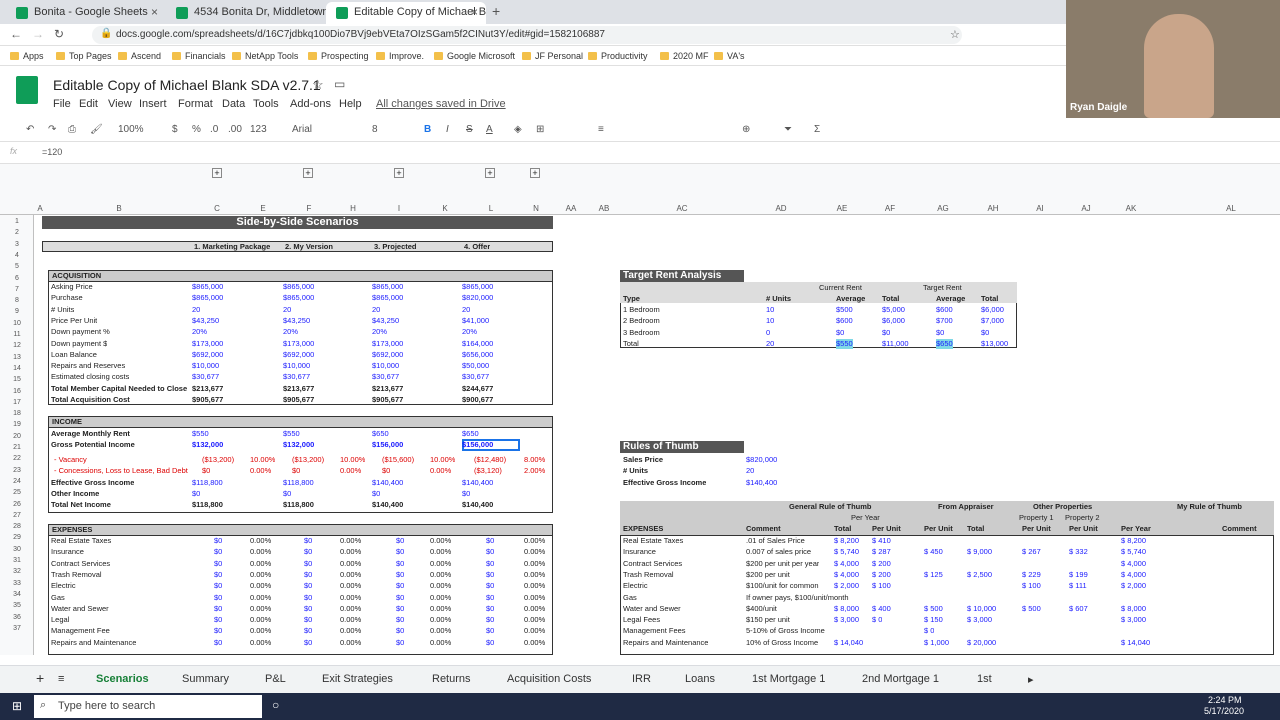  What do you see at coordinates (518, 129) in the screenshot?
I see `fill-color-icon: ◈` at bounding box center [518, 129].